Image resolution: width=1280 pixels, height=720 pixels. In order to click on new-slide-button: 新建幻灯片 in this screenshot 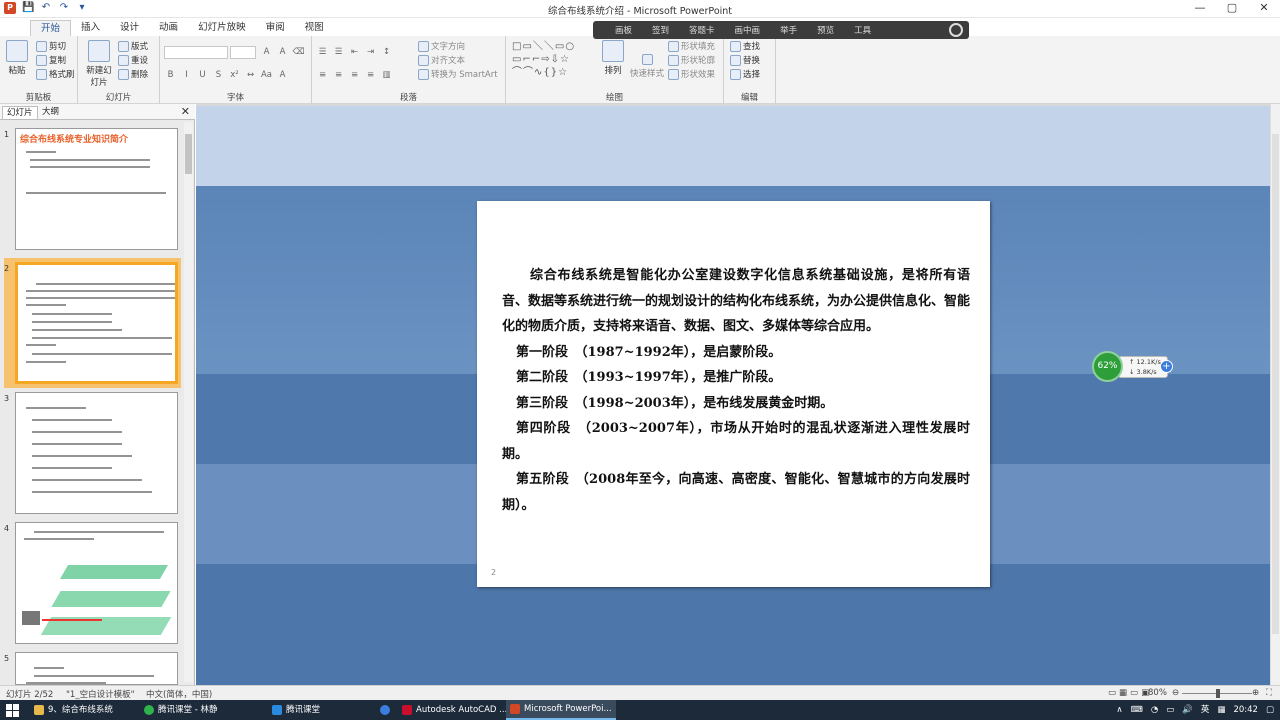, I will do `click(99, 64)`.